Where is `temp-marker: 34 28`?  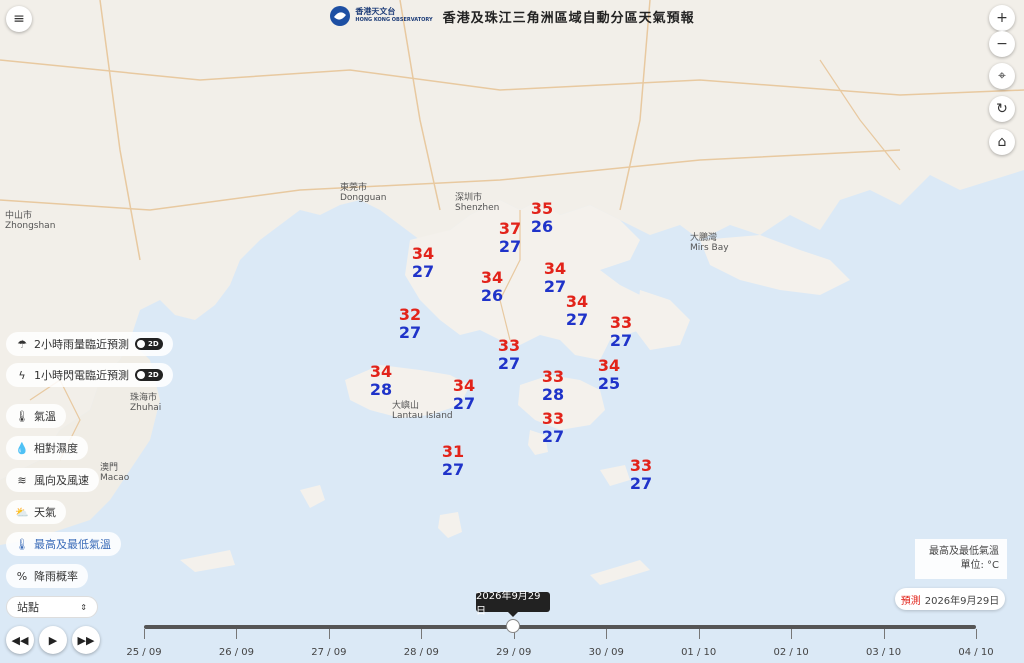
temp-marker: 34 28 is located at coordinates (381, 381).